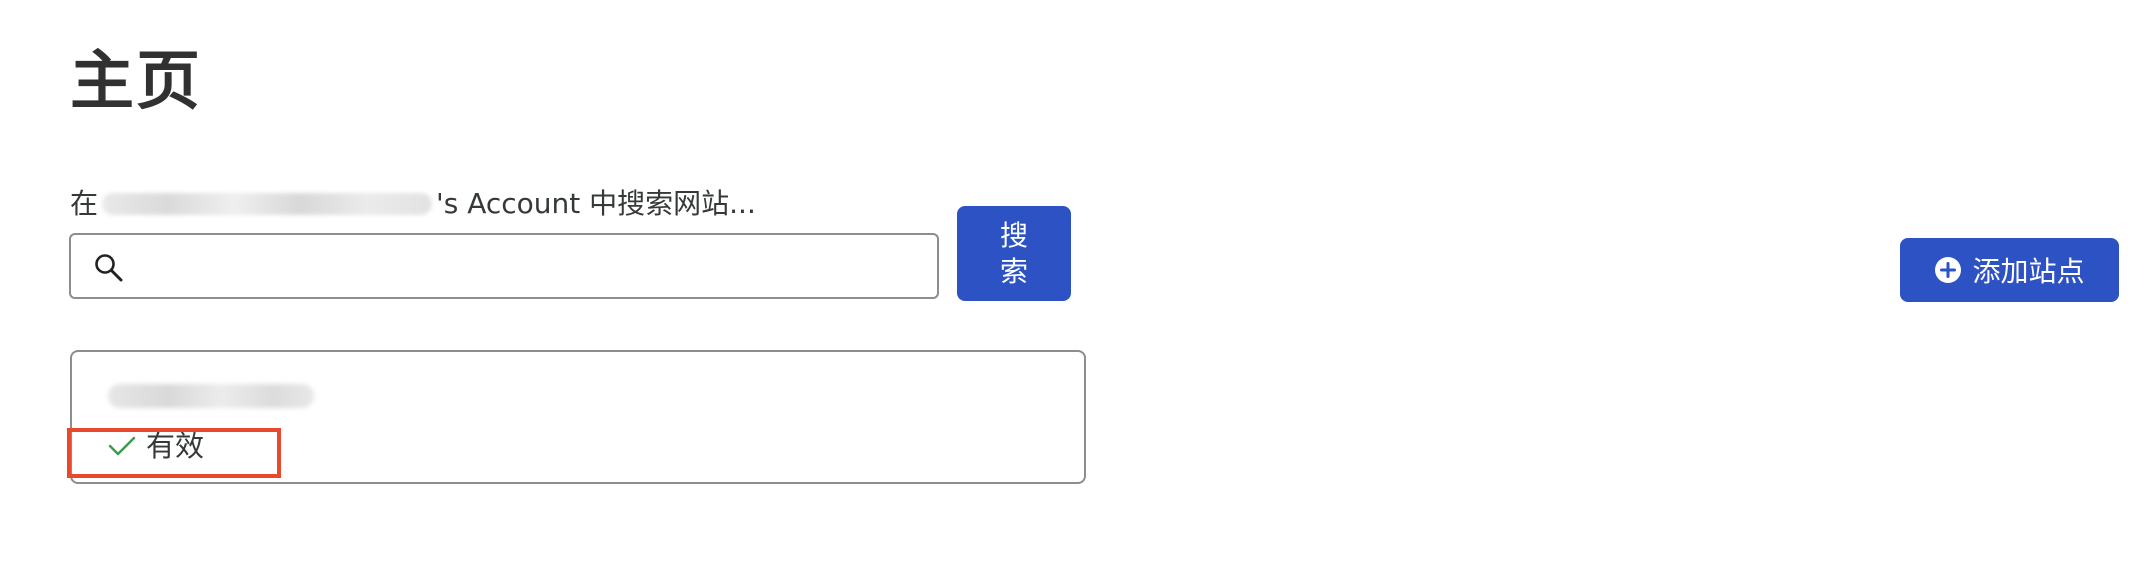  What do you see at coordinates (2028, 271) in the screenshot?
I see `add-site-label: 添加站点` at bounding box center [2028, 271].